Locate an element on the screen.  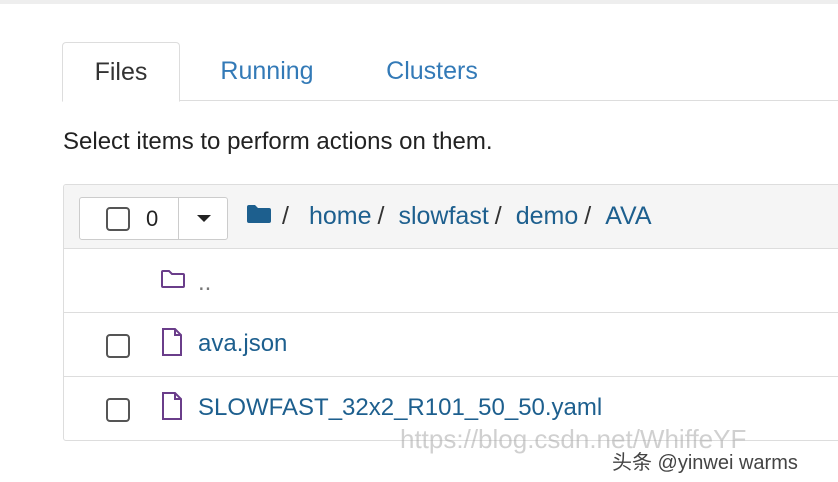
breadcrumb: / home / slowfast / demo / AVA is located at coordinates (449, 216).